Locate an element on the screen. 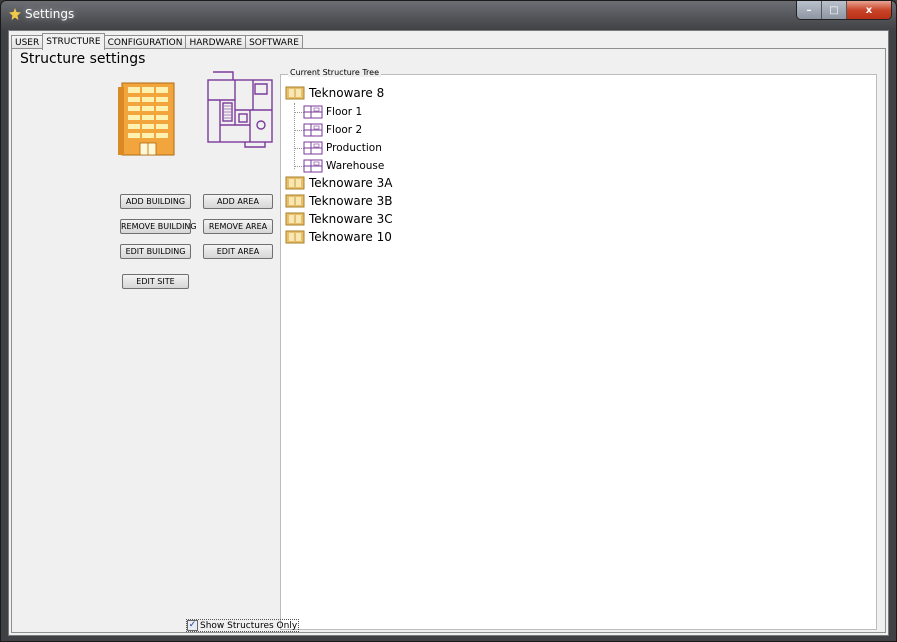  remove-building-button: REMOVE BUILDING is located at coordinates (158, 226).